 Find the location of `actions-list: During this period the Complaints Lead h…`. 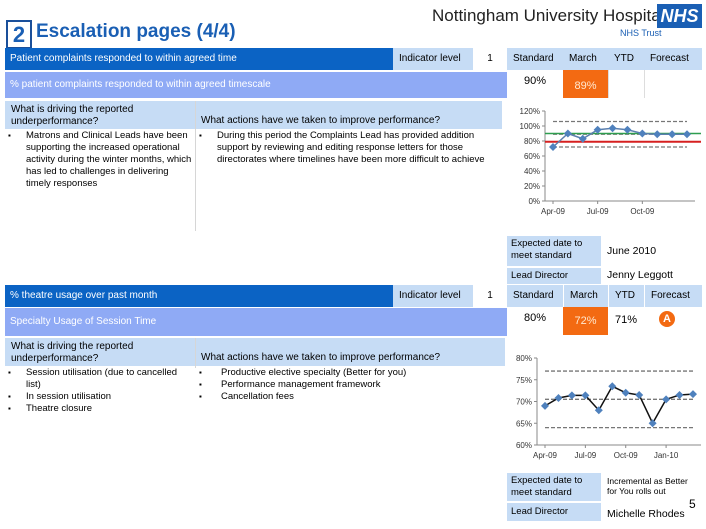

actions-list: During this period the Complaints Lead h… is located at coordinates (348, 148).